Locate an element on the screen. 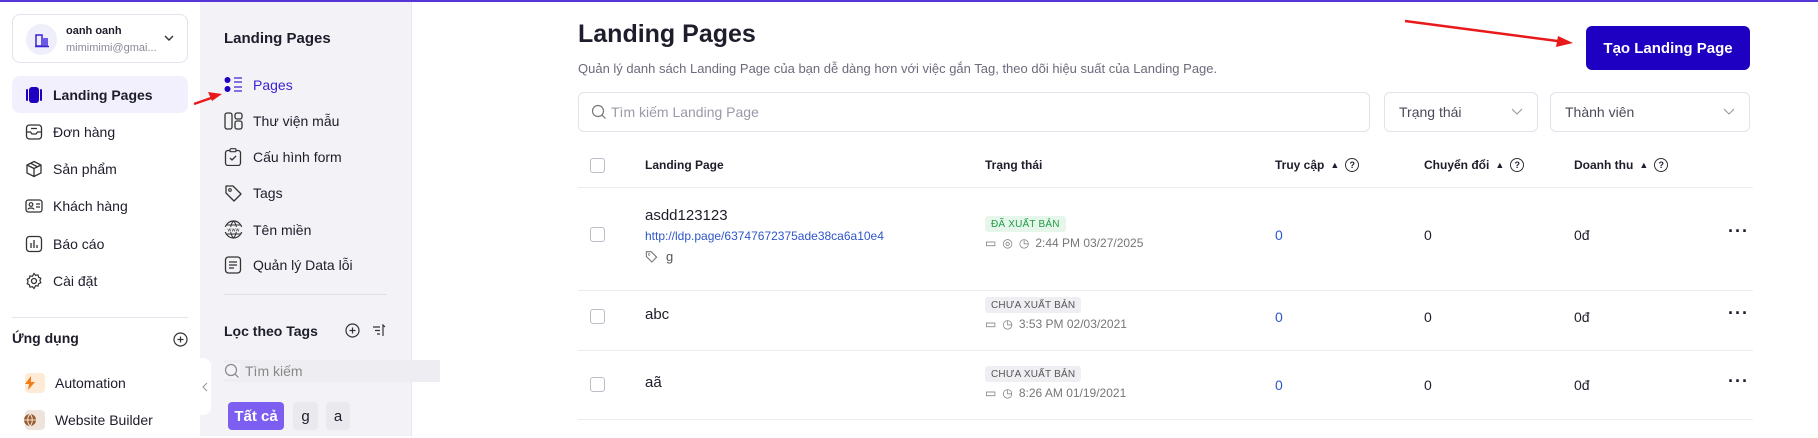 This screenshot has width=1818, height=438. subnav-domains: www Tên miền is located at coordinates (267, 229).